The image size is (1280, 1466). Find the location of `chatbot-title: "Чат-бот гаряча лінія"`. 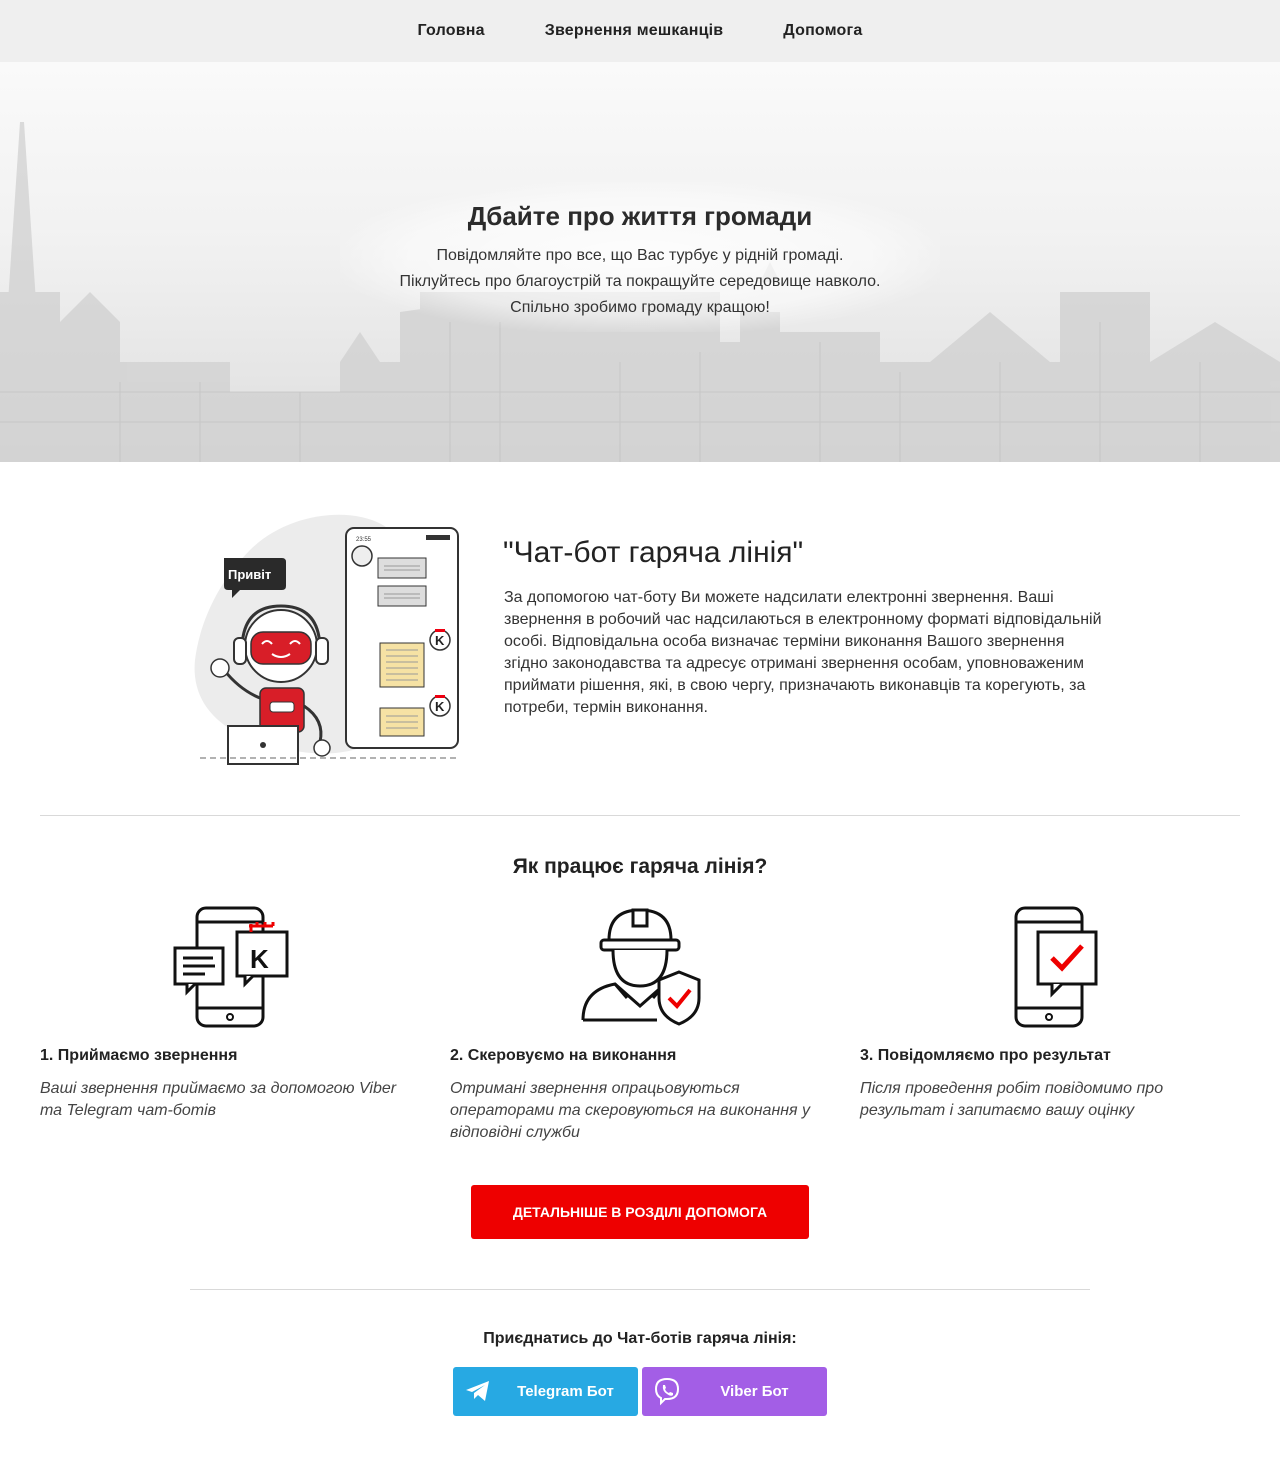

chatbot-title: "Чат-бот гаряча лінія" is located at coordinates (653, 552).